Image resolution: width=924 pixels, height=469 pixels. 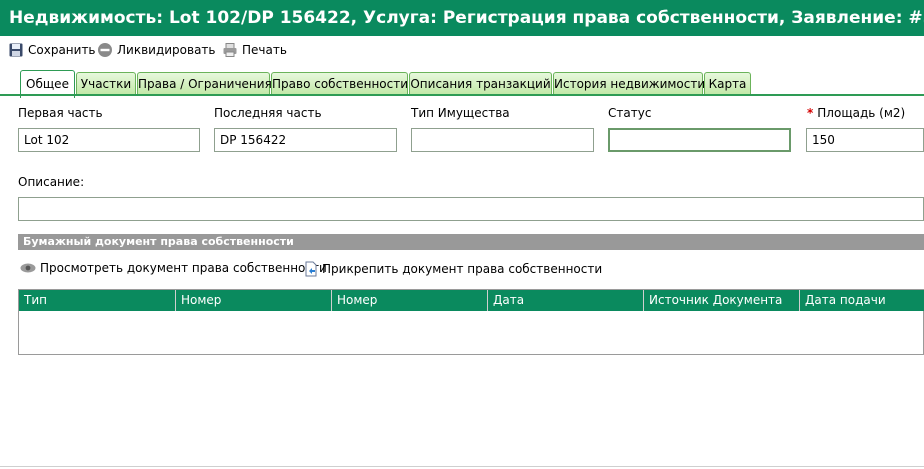 What do you see at coordinates (462, 269) in the screenshot?
I see `attach-document-label: Прикрепить документ права собственности` at bounding box center [462, 269].